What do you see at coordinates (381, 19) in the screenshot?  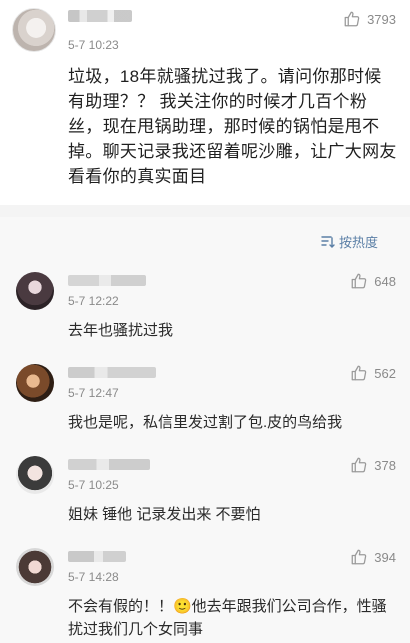 I see `like-count: 3793` at bounding box center [381, 19].